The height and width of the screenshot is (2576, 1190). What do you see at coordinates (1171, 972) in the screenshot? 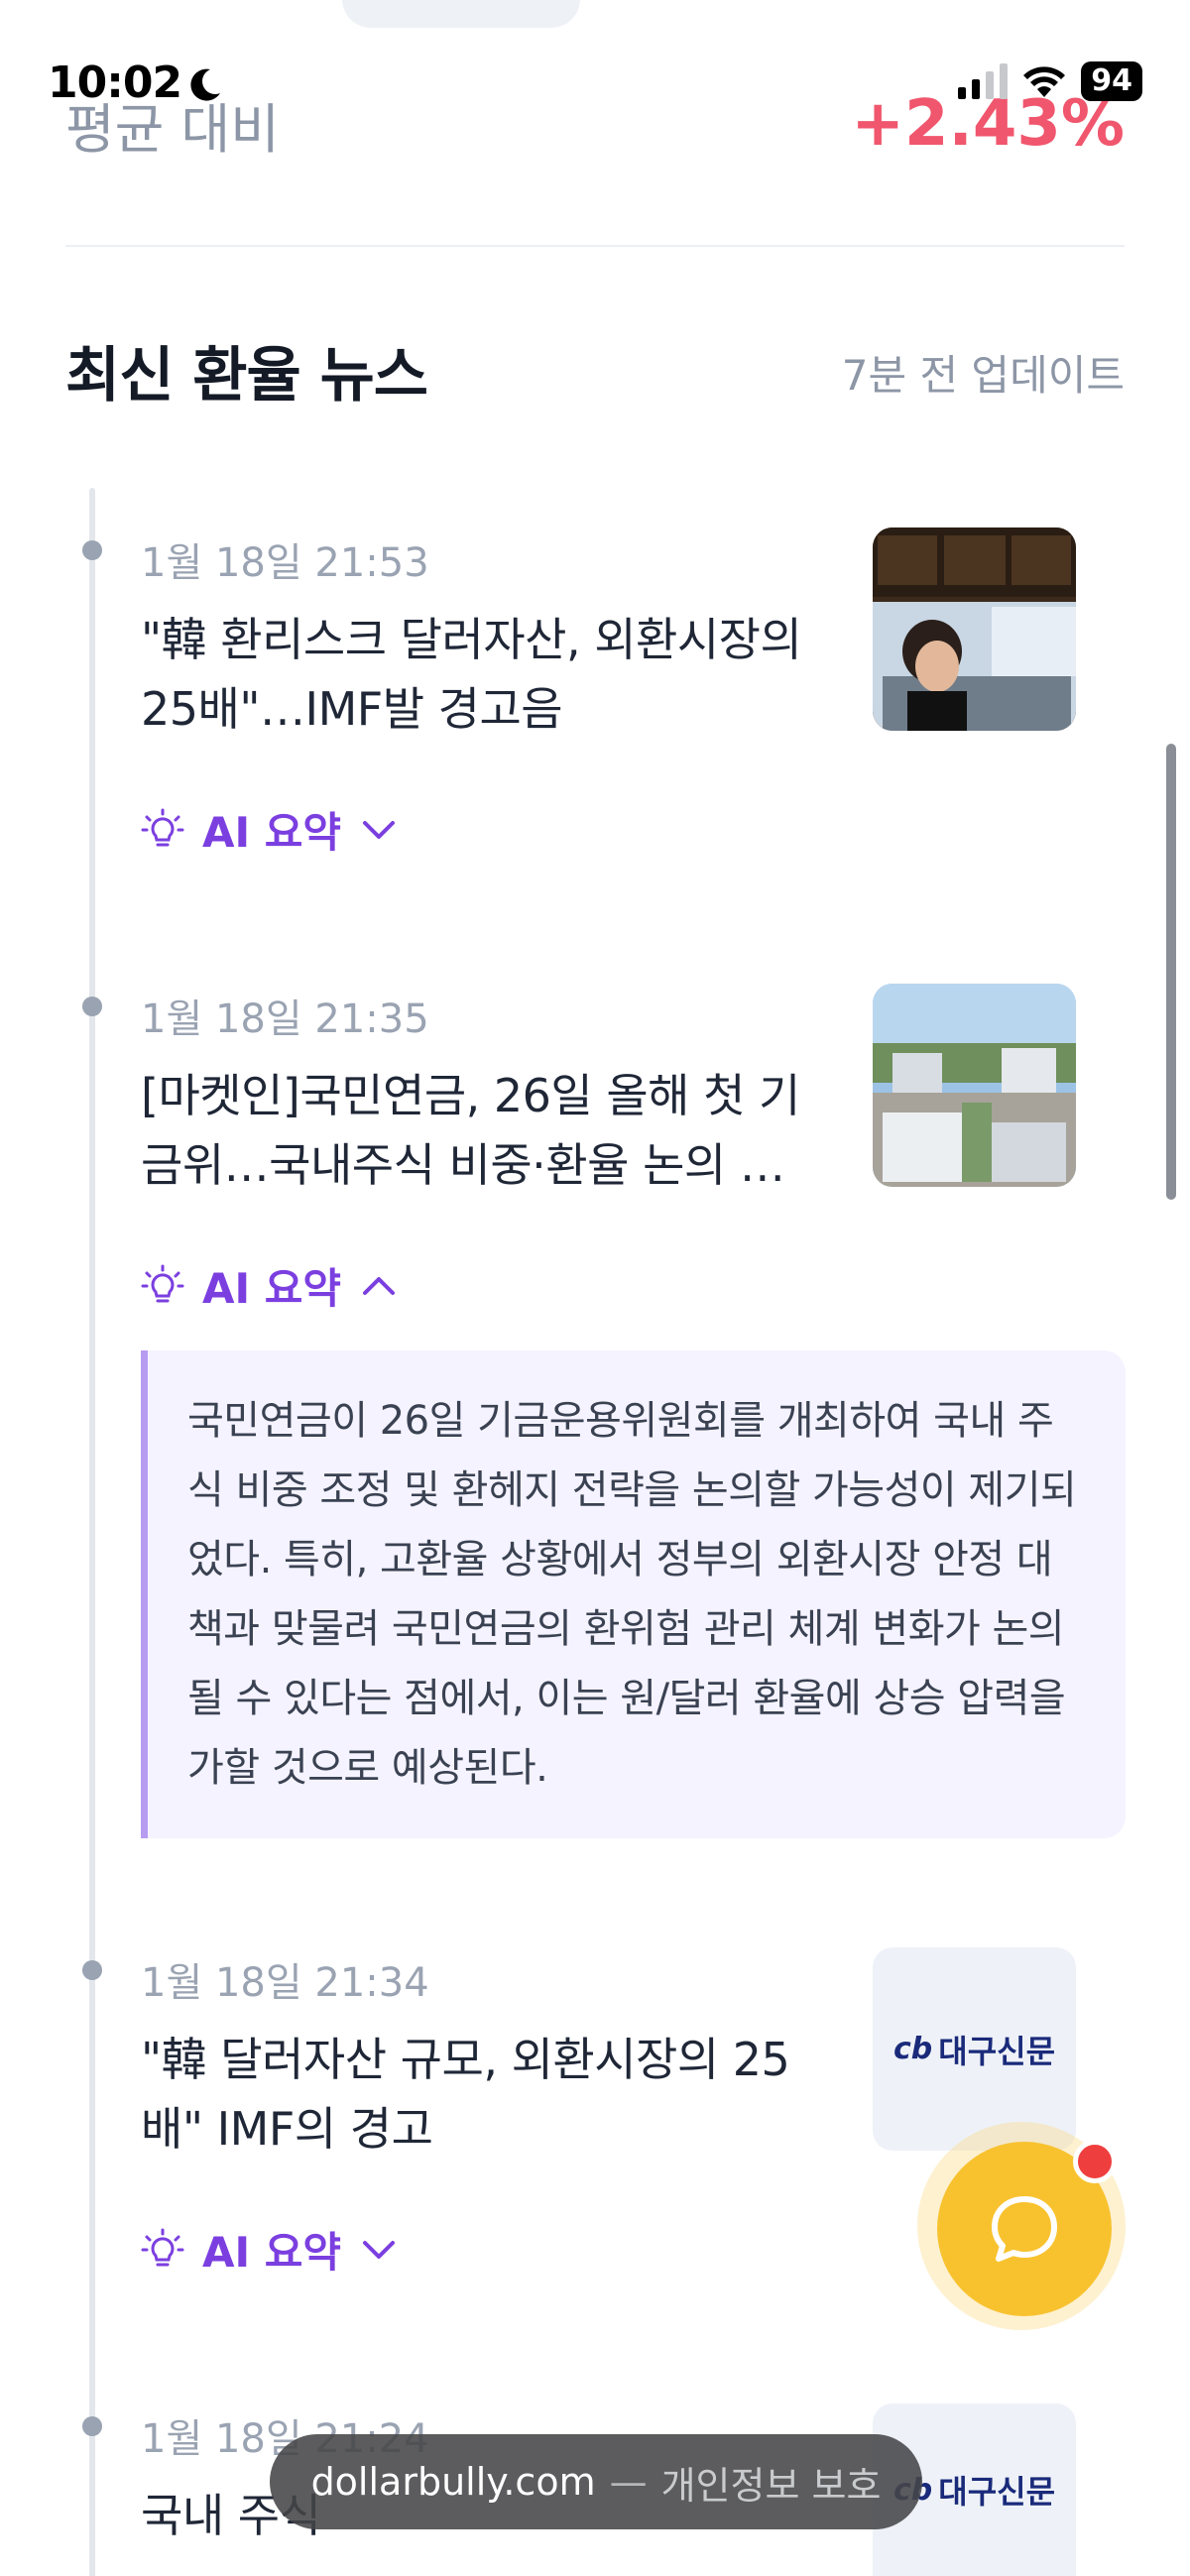
I see `scrollbar` at bounding box center [1171, 972].